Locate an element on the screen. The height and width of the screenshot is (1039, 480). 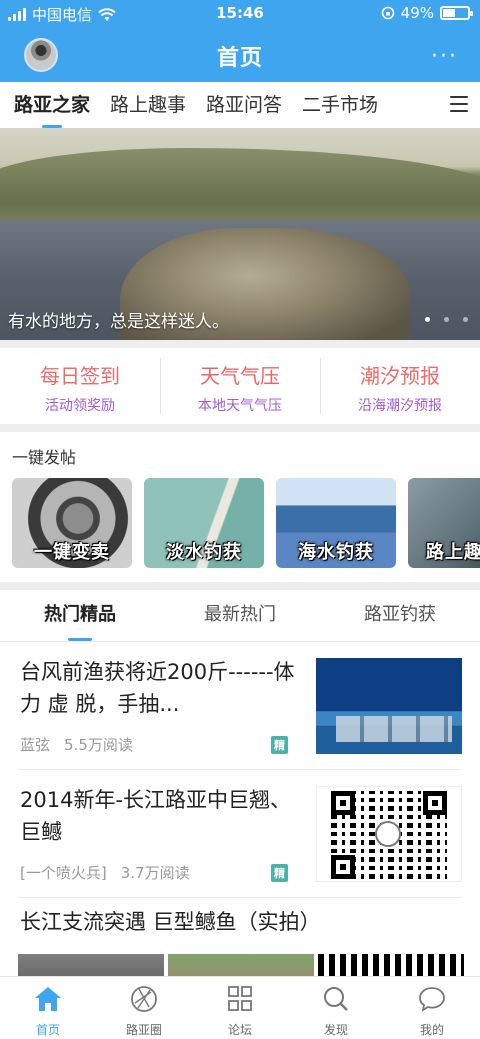
article-meta: 蓝弦 5.5万阅读 is located at coordinates (76, 744).